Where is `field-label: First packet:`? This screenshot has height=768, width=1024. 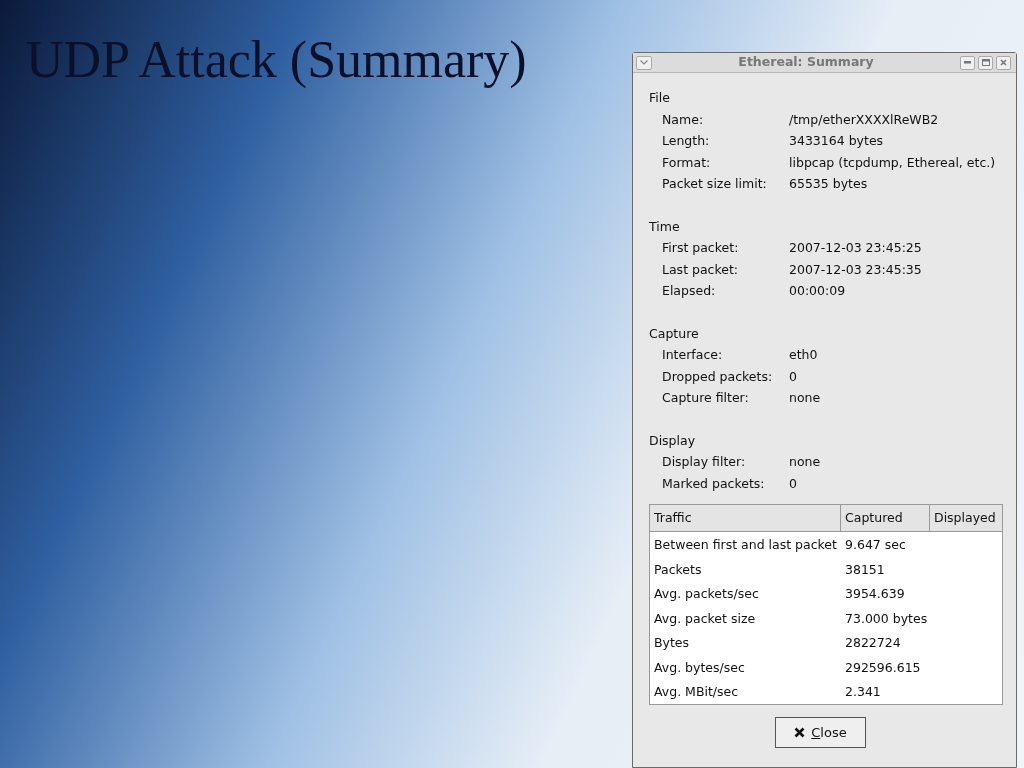
field-label: First packet: is located at coordinates (701, 248).